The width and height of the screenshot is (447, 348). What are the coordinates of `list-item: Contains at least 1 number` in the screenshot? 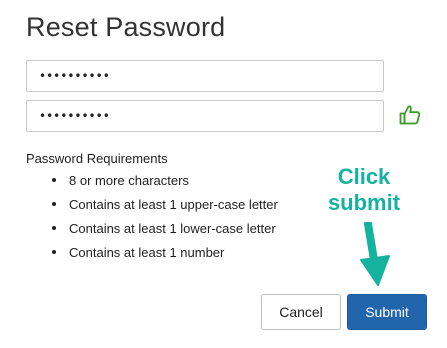 It's located at (163, 255).